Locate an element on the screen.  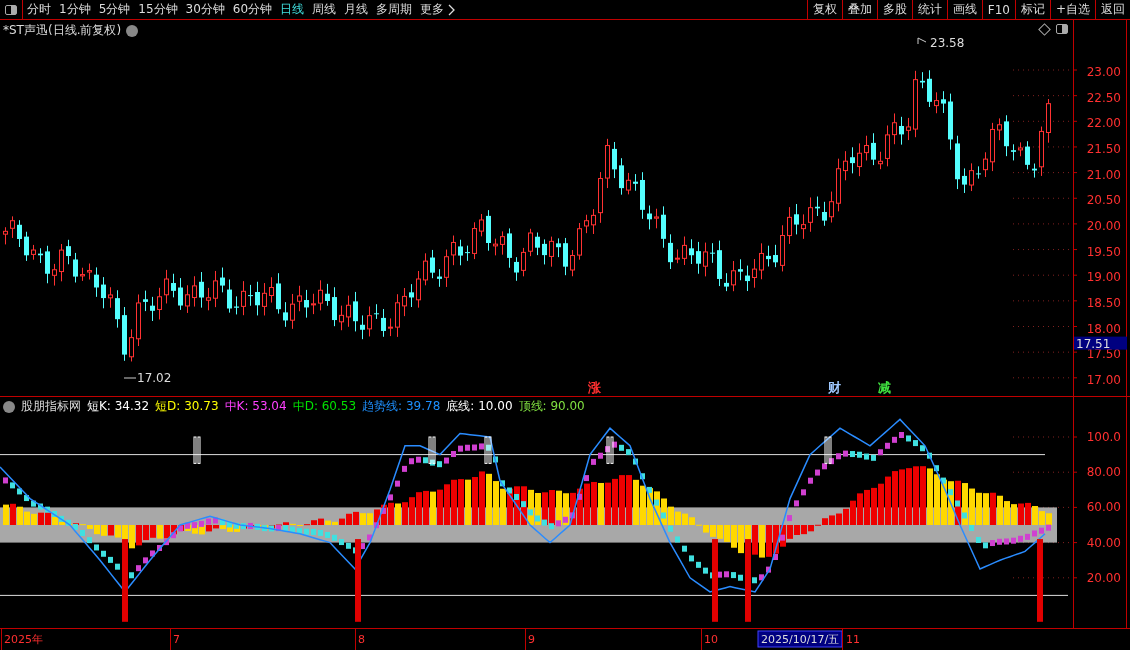
toolbar-button: 返回 is located at coordinates (1112, 9).